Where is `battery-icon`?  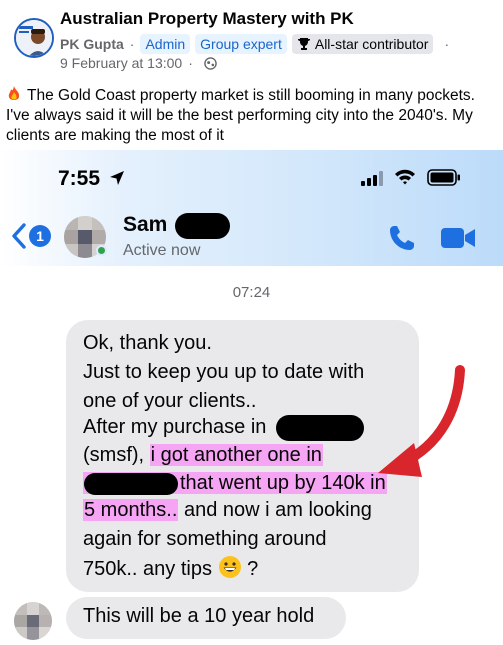
battery-icon is located at coordinates (443, 177).